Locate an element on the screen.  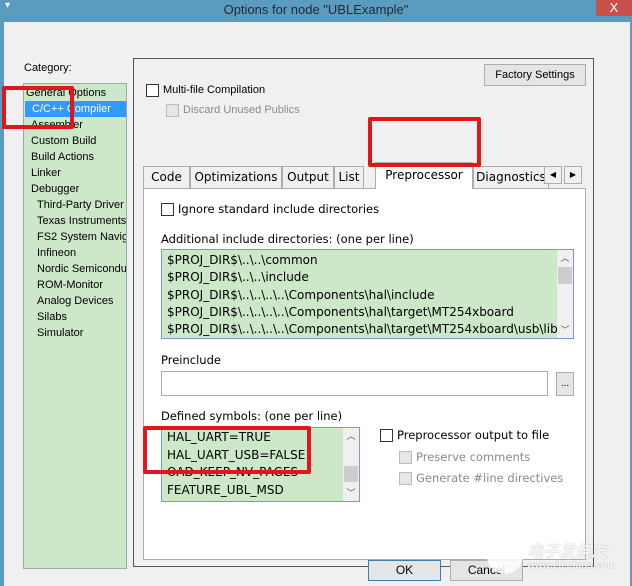
category-label: Category: is located at coordinates (48, 68).